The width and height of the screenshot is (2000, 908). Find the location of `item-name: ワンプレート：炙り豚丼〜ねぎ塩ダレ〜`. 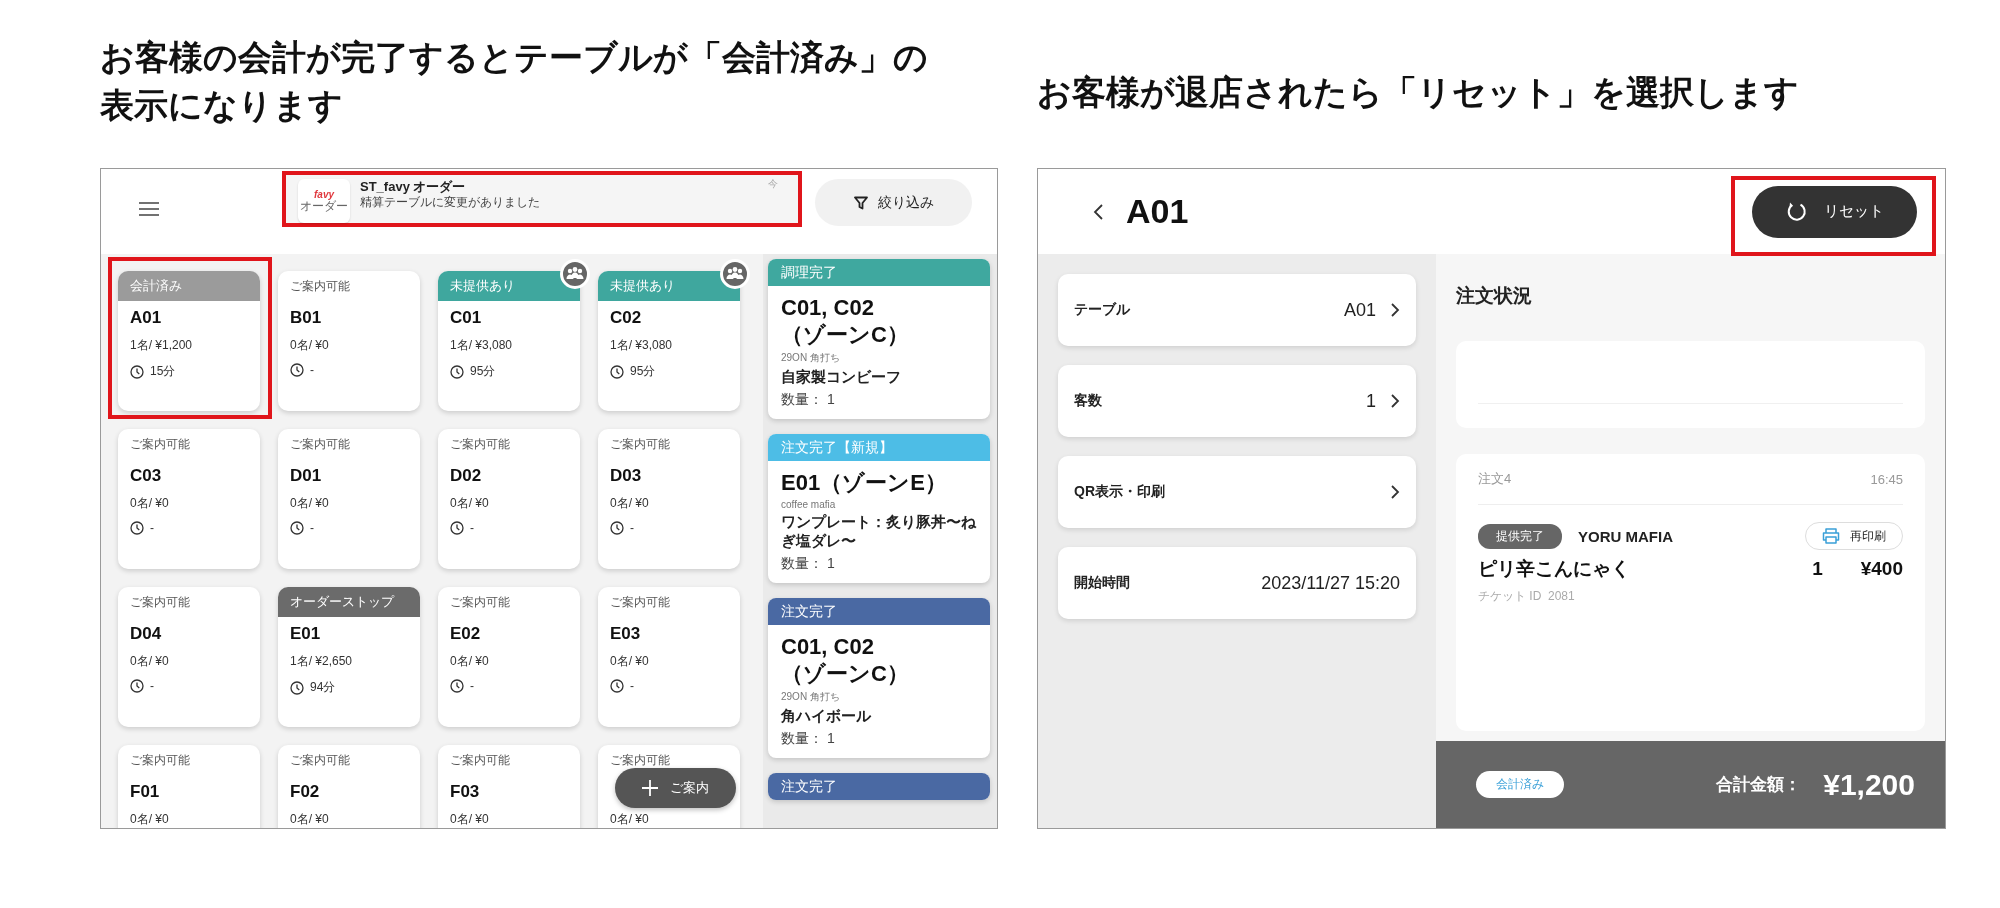

item-name: ワンプレート：炙り豚丼〜ねぎ塩ダレ〜 is located at coordinates (879, 531).